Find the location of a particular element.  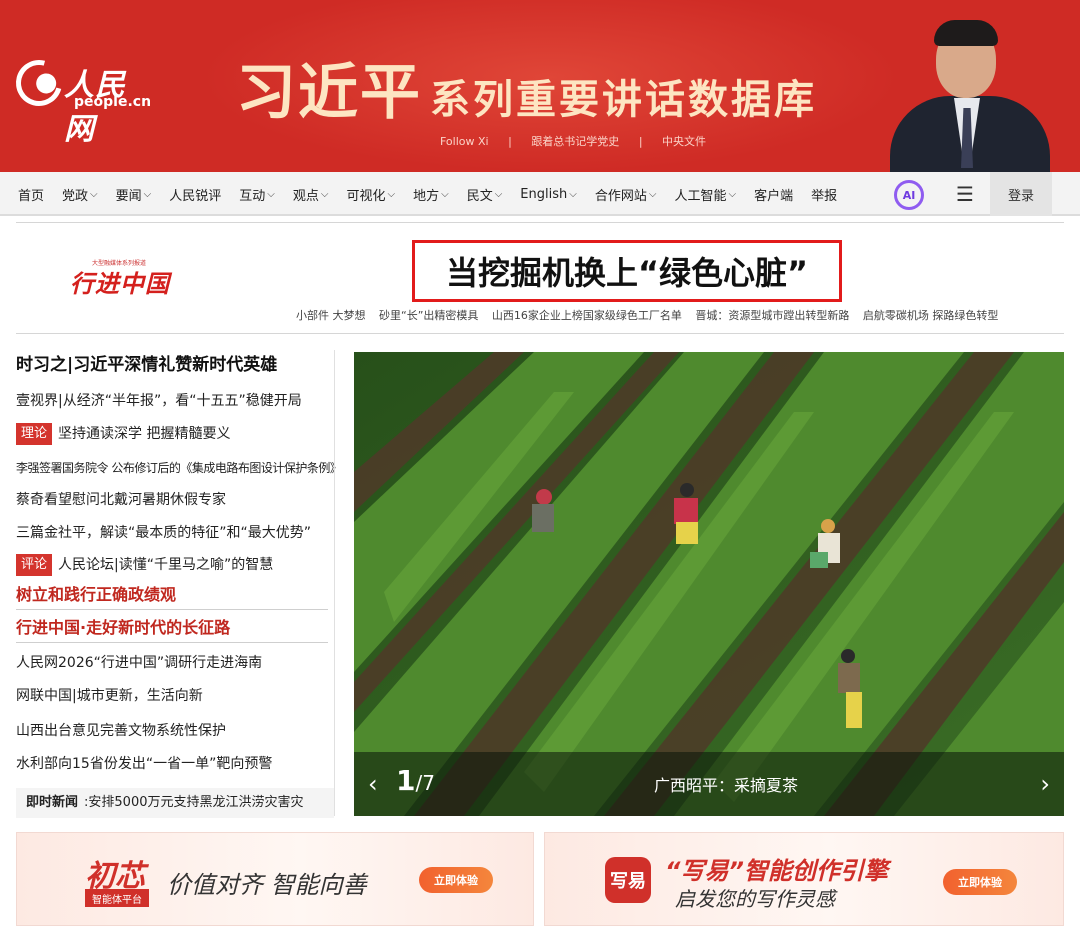

xieyi-ad-banner: 写易 “写易”智能创作引擎 启发您的写作灵感 立即体验 is located at coordinates (804, 879).